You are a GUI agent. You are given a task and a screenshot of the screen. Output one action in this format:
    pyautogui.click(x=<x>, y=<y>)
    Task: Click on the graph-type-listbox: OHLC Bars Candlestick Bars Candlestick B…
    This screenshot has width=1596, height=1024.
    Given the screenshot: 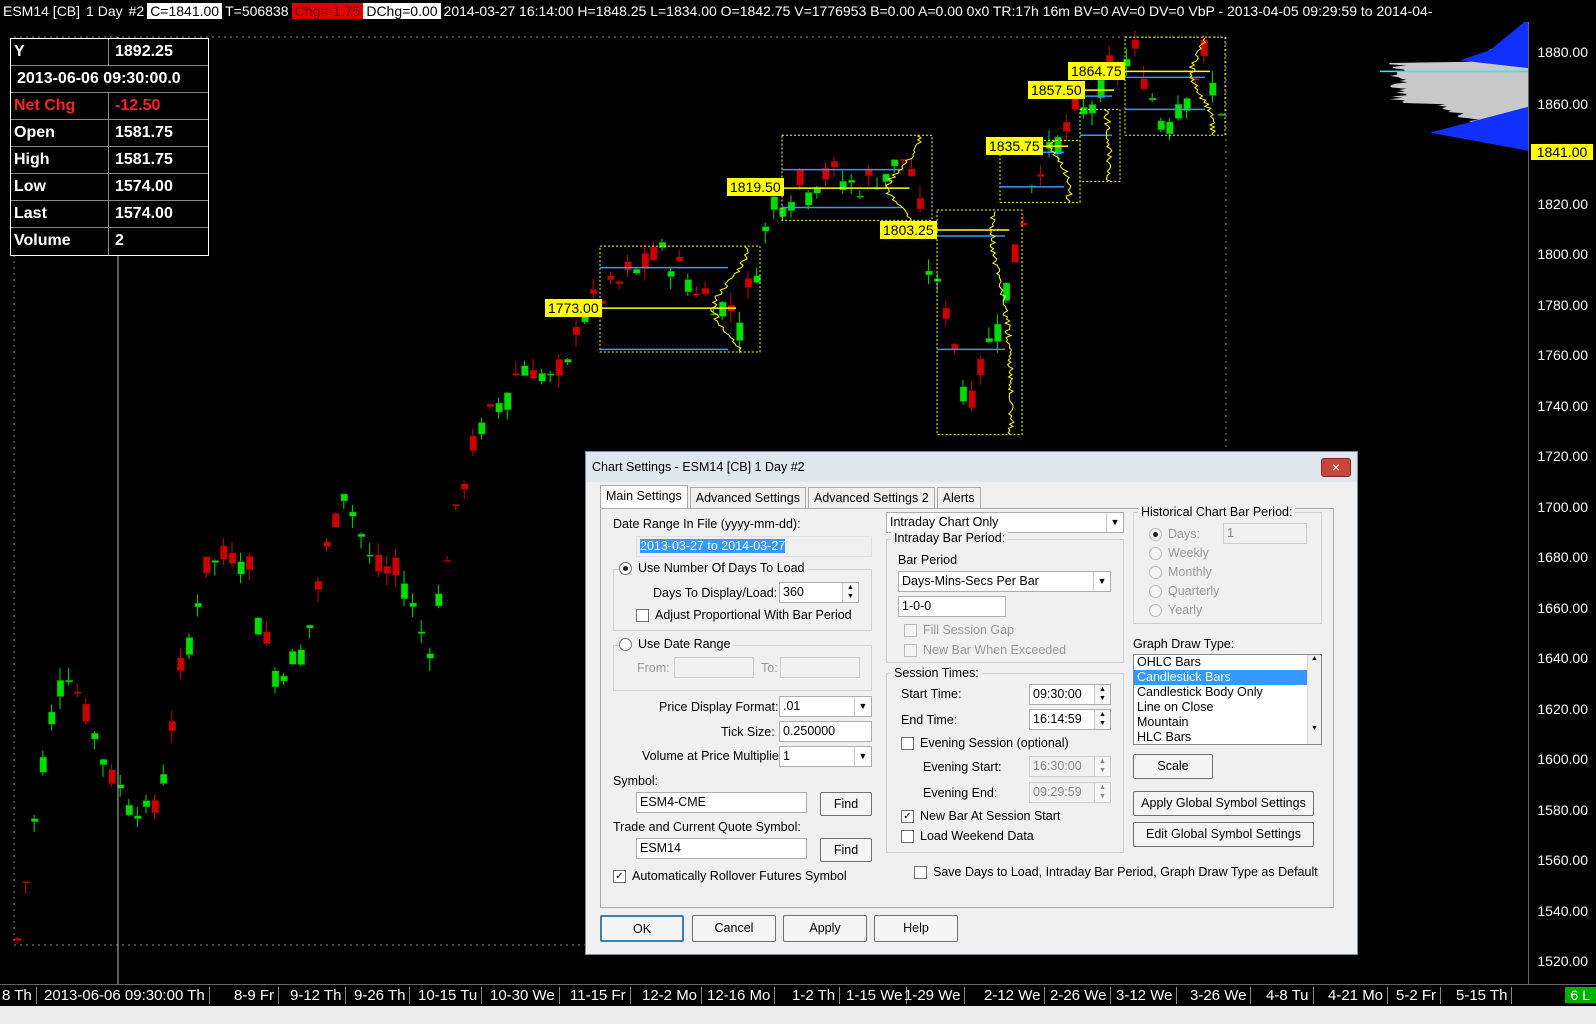 What is the action you would take?
    pyautogui.click(x=1227, y=699)
    